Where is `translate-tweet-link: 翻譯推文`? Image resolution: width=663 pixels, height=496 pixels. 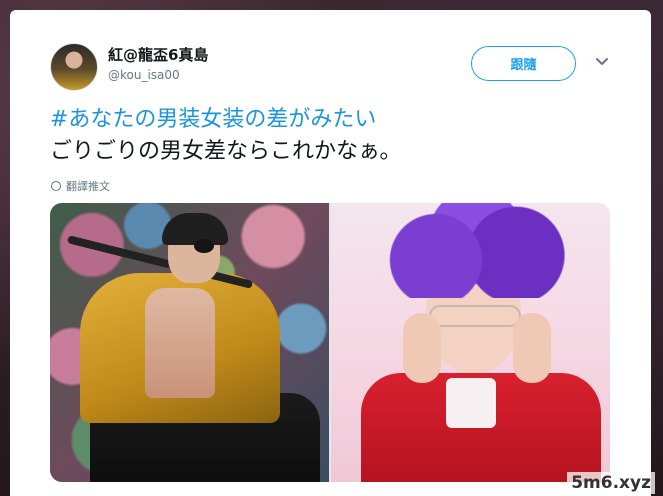
translate-tweet-link: 翻譯推文 is located at coordinates (80, 186).